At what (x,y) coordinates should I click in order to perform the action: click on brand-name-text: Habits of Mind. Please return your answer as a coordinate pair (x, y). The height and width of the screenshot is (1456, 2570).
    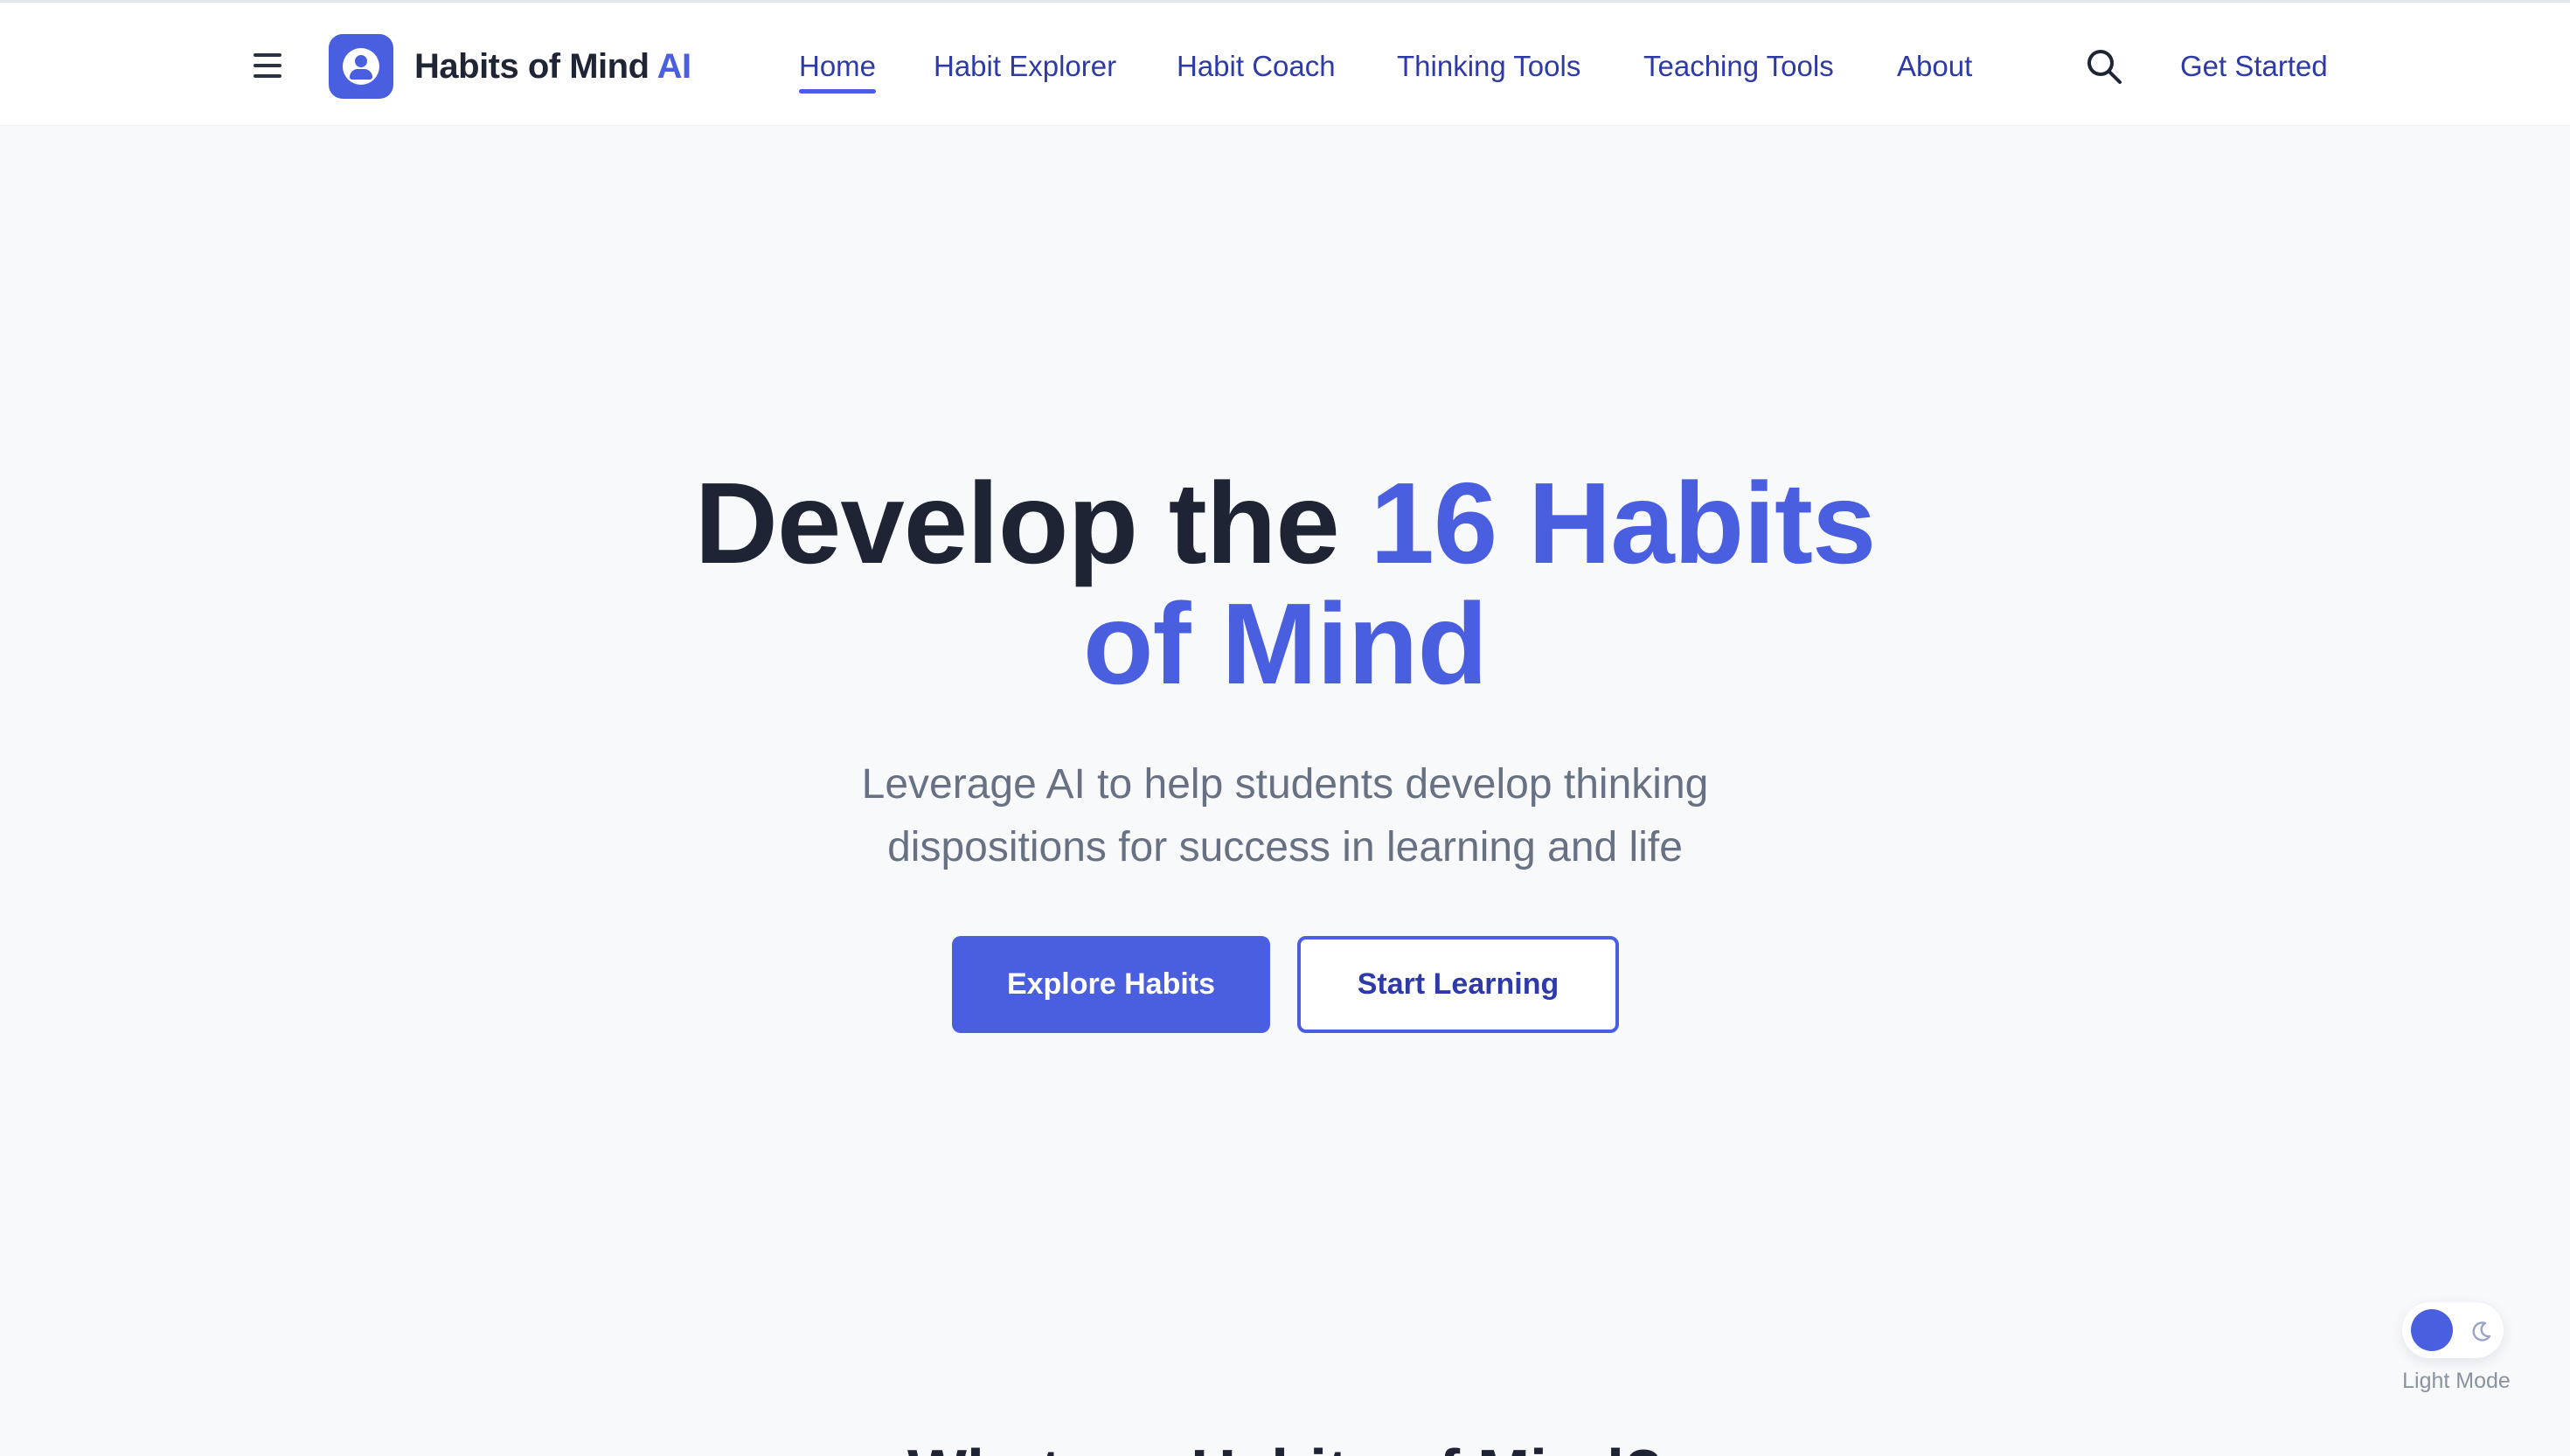
    Looking at the image, I should click on (531, 66).